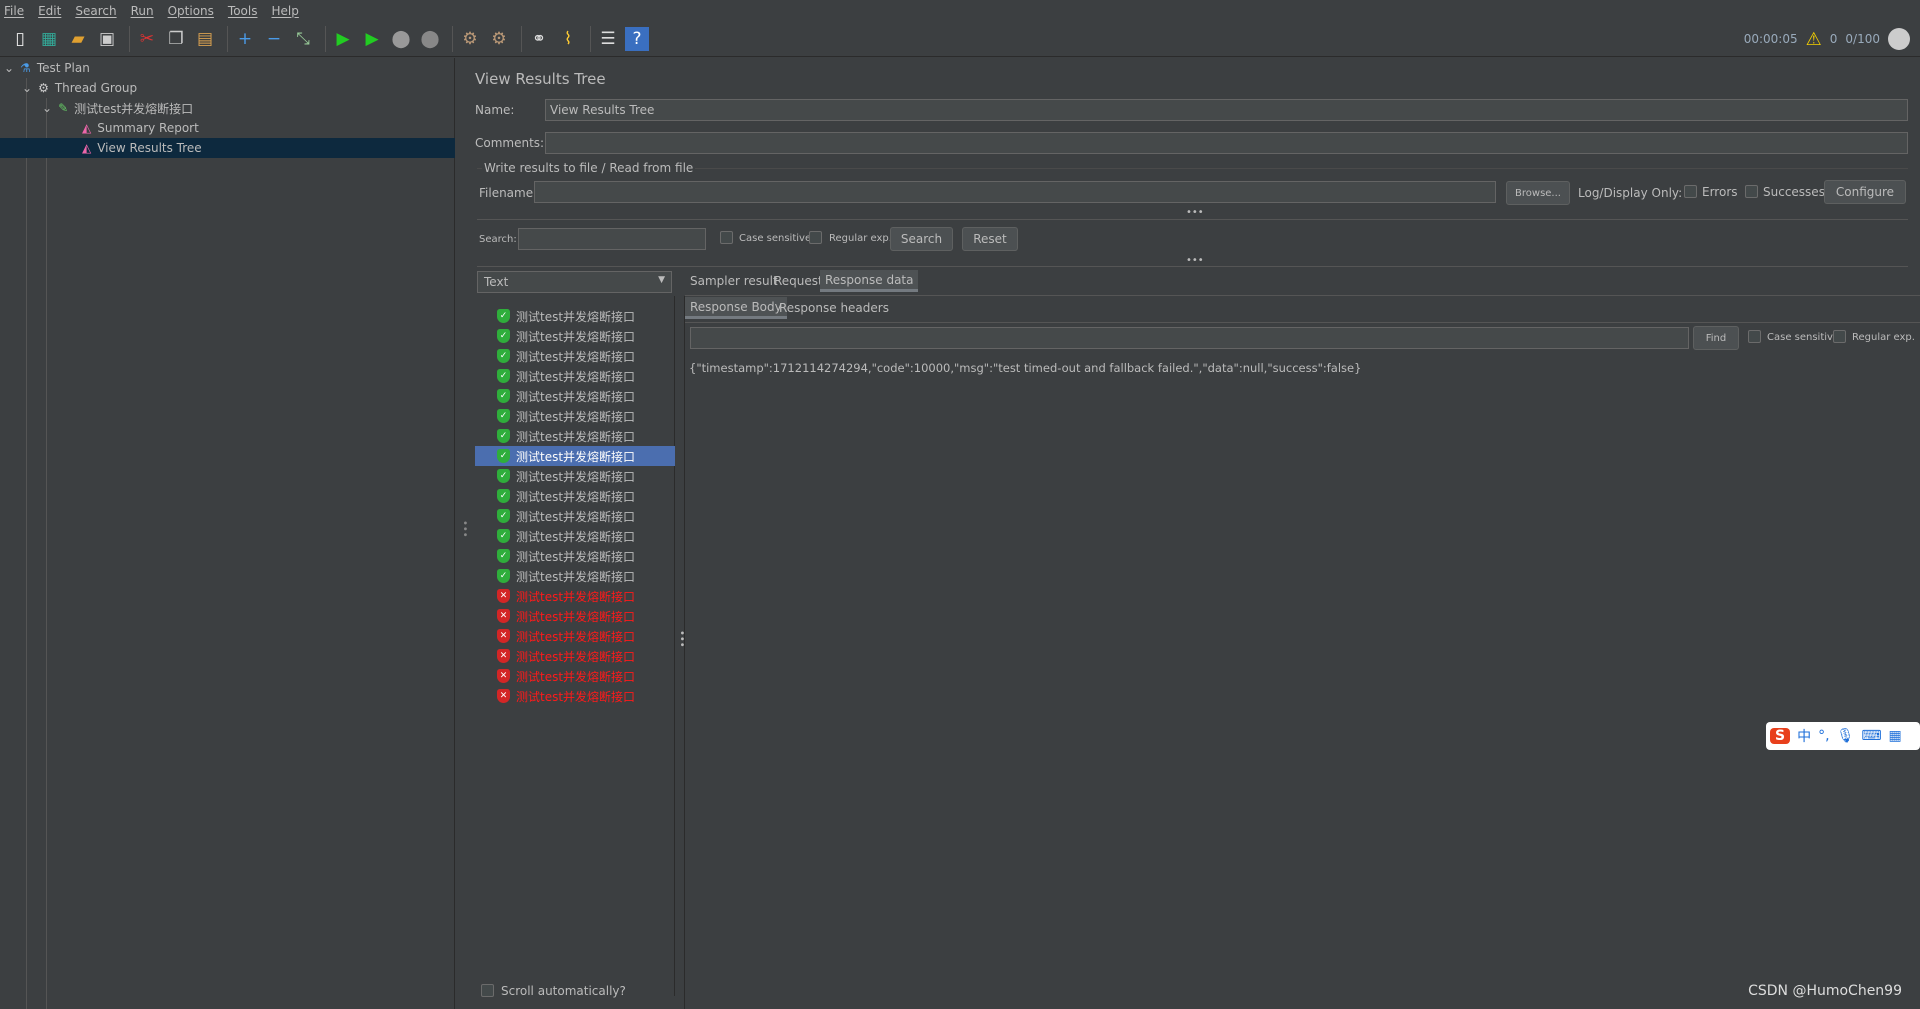 The height and width of the screenshot is (1009, 1920). I want to click on ime-logo: S, so click(1780, 736).